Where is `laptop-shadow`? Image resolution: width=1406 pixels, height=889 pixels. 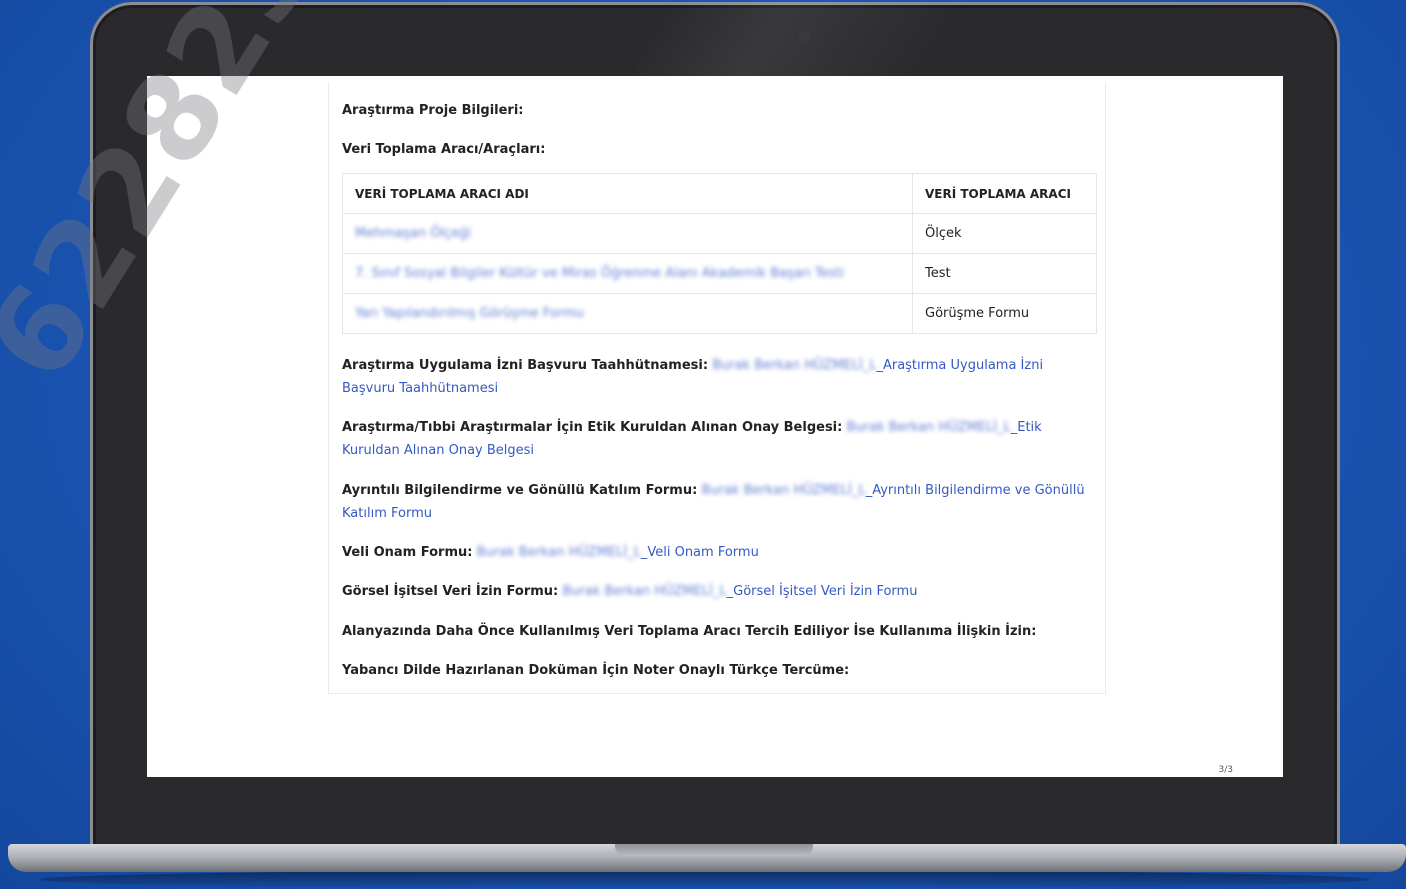
laptop-shadow is located at coordinates (705, 879).